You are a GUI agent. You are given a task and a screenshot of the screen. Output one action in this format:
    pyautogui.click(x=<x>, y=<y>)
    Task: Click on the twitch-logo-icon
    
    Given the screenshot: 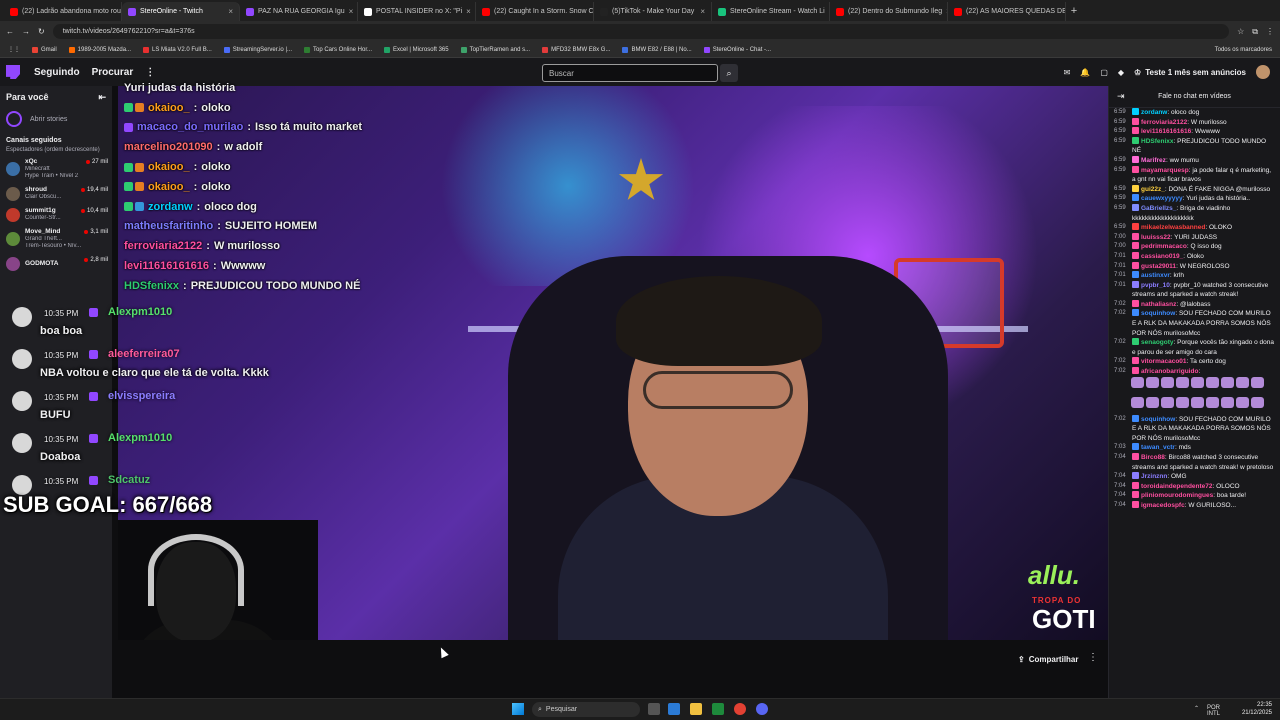 What is the action you would take?
    pyautogui.click(x=13, y=72)
    